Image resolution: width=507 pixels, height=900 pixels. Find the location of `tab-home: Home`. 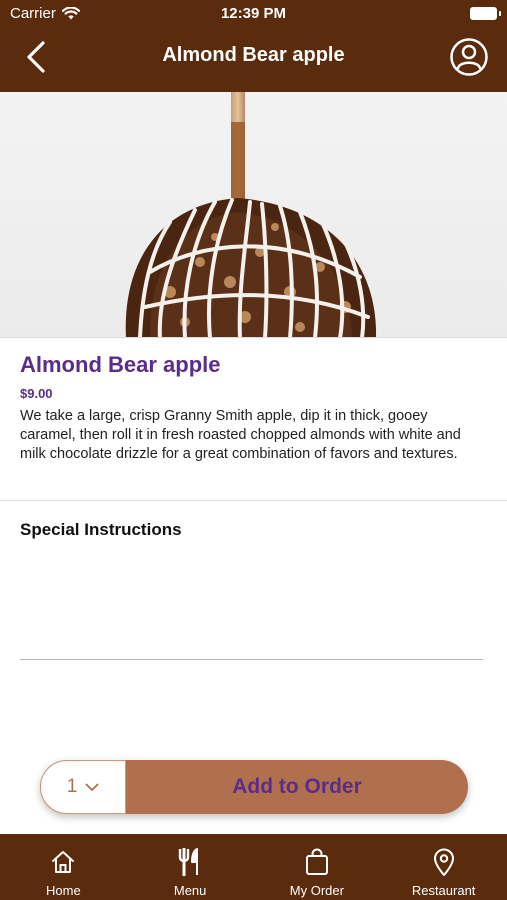

tab-home: Home is located at coordinates (63, 867).